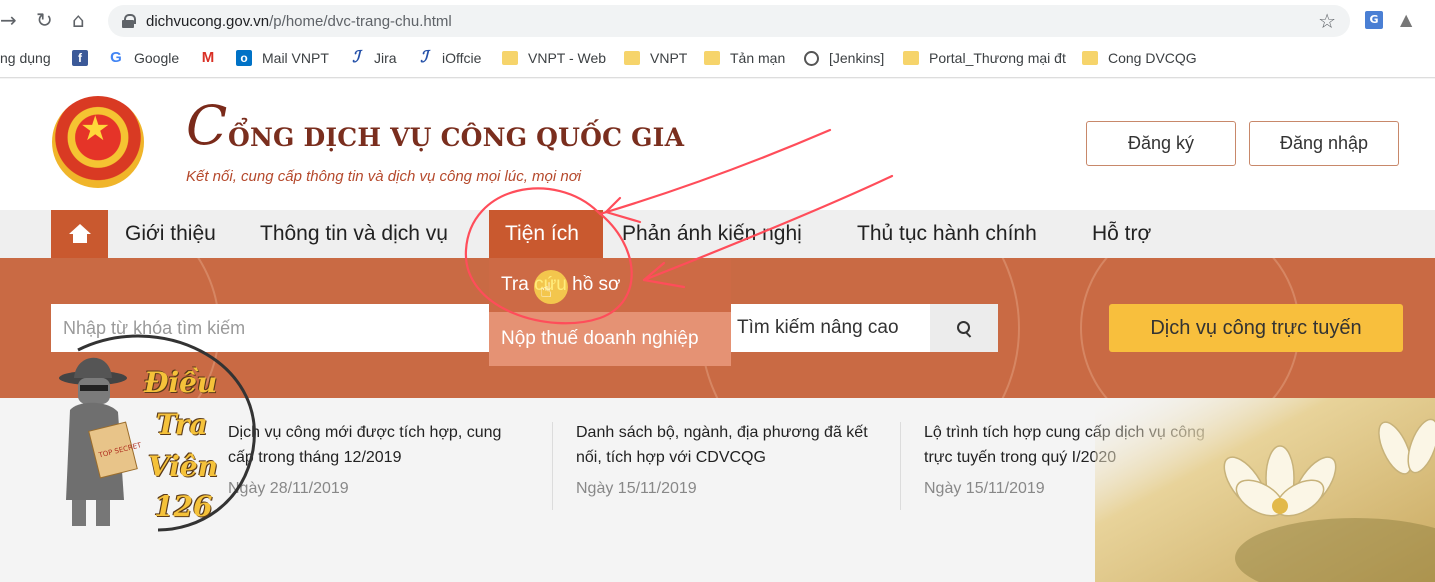 The image size is (1435, 582). What do you see at coordinates (1121, 234) in the screenshot?
I see `nav-ho-tro: Hỗ trợ` at bounding box center [1121, 234].